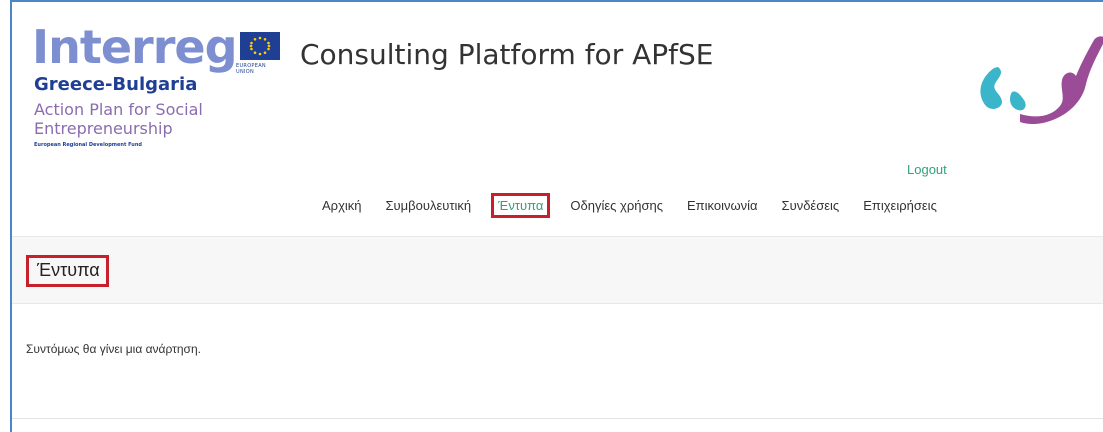 This screenshot has width=1103, height=432. I want to click on nav-item-businesses: Επιχειρήσεις, so click(900, 205).